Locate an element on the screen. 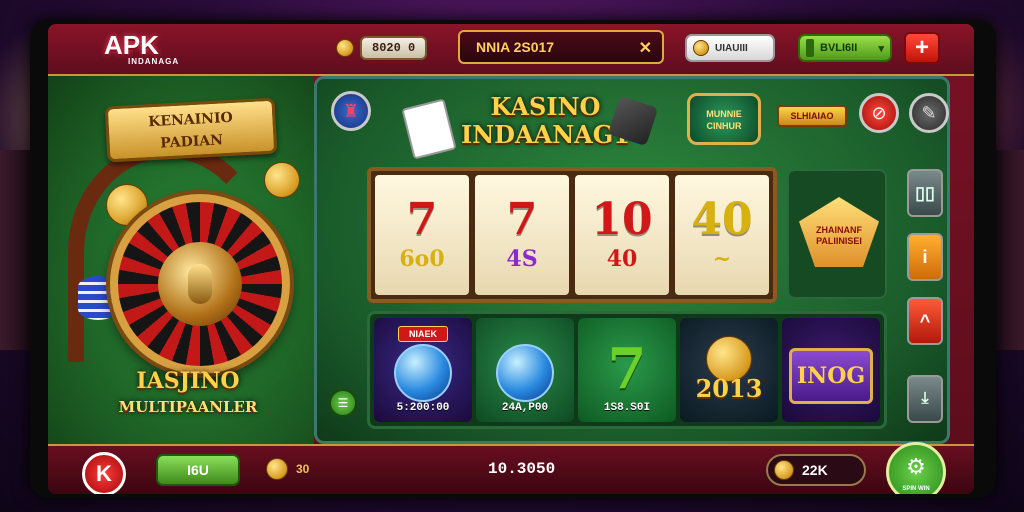  game-tile: 24A,P00 is located at coordinates (525, 370).